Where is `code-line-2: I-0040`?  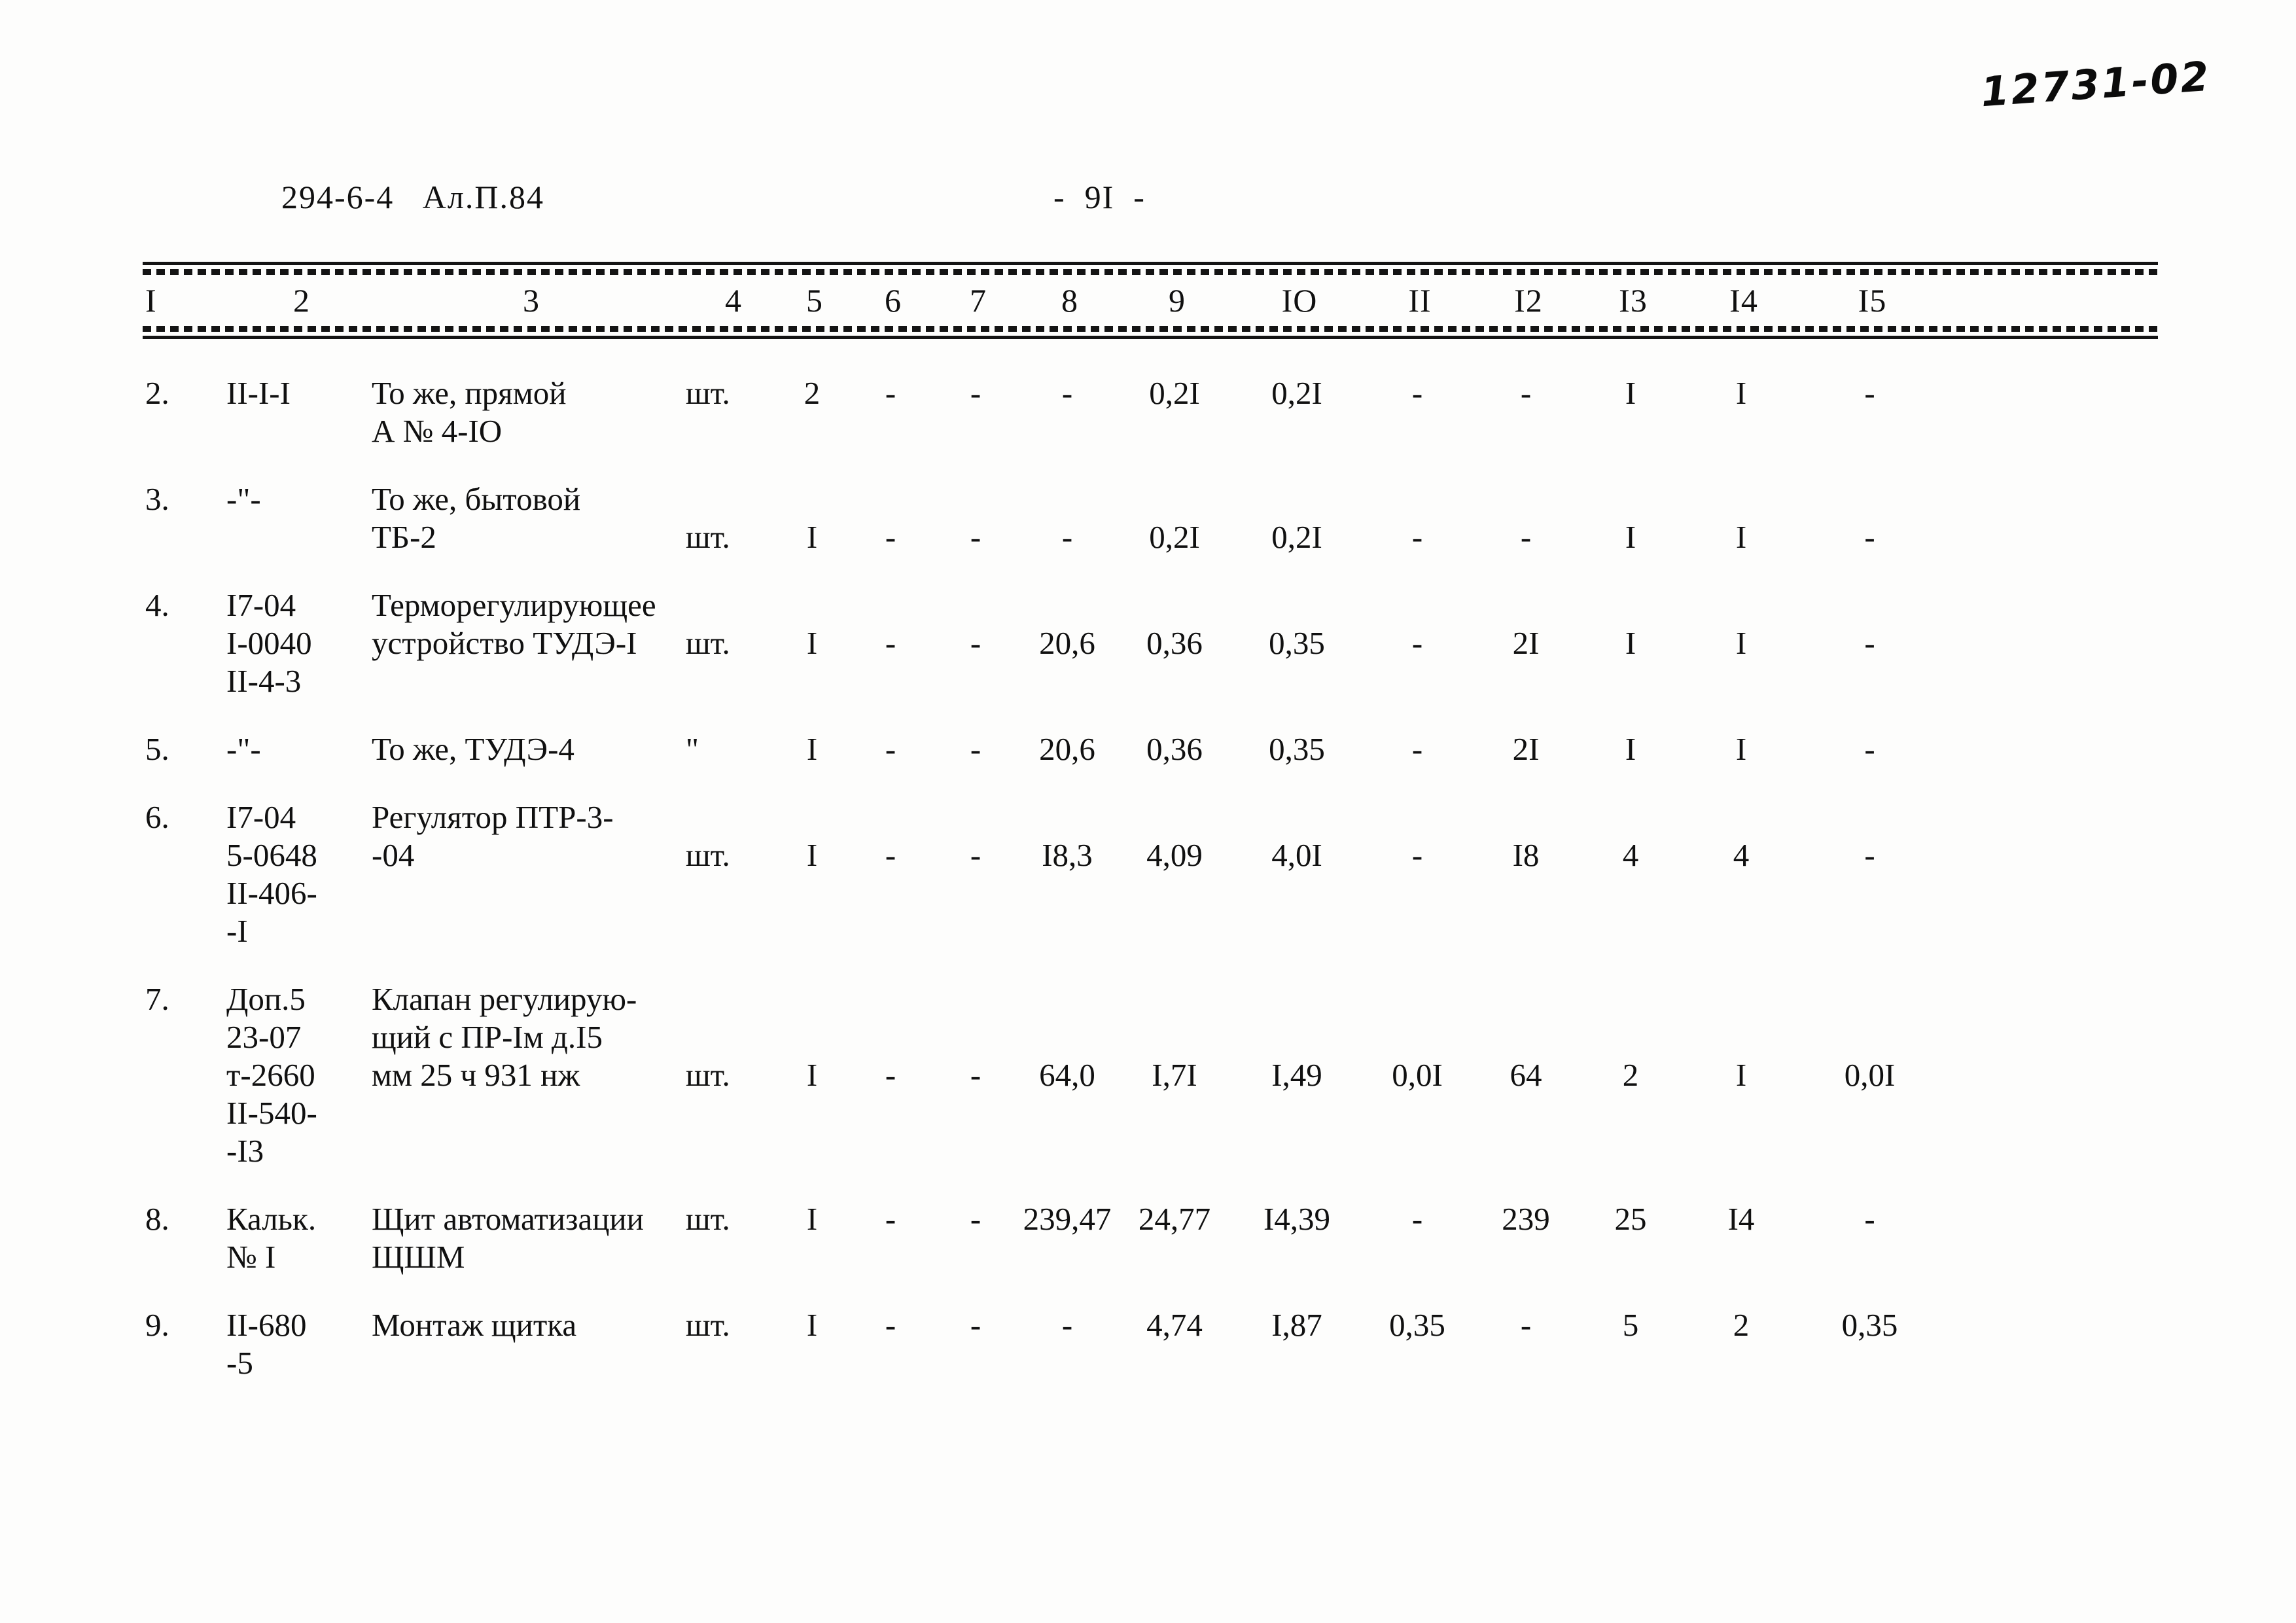
code-line-2: I-0040 is located at coordinates (269, 643).